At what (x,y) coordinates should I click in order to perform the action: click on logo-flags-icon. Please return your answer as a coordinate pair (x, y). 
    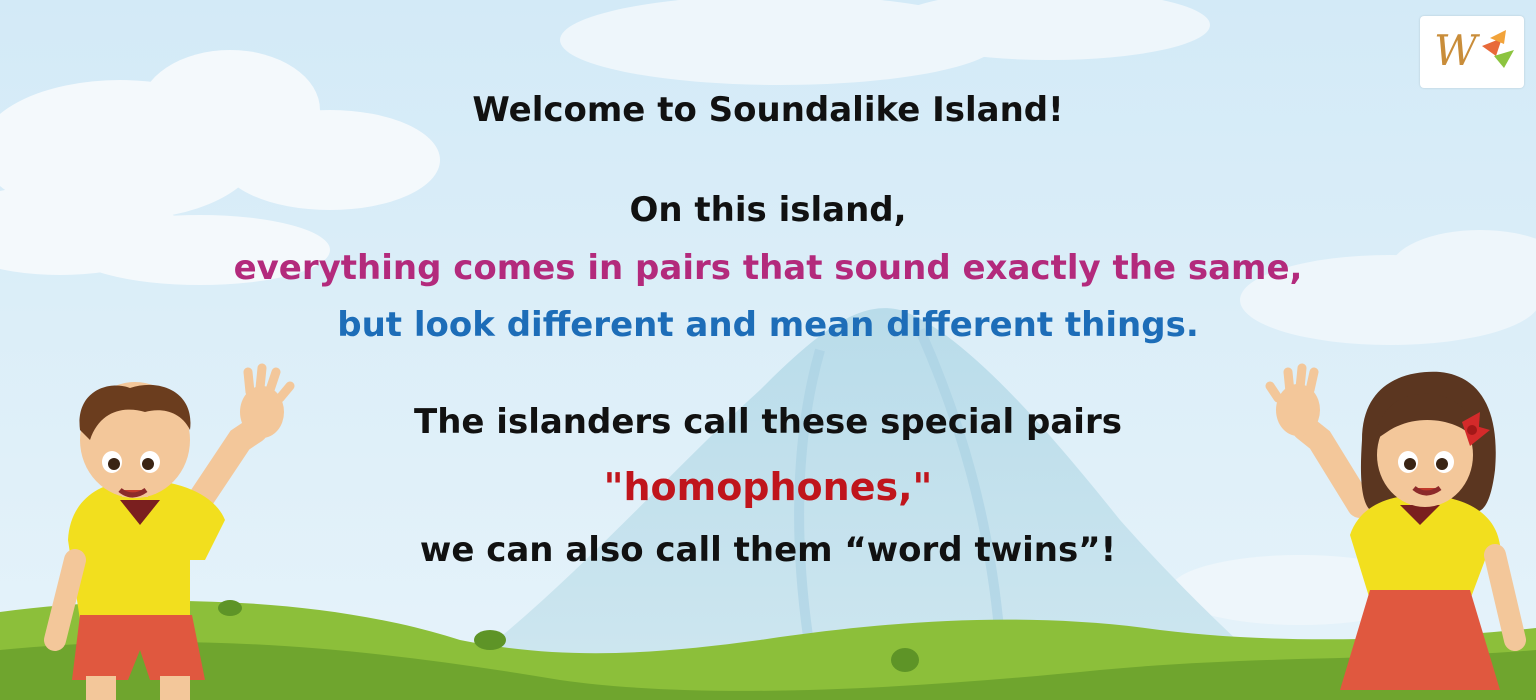
    Looking at the image, I should click on (1498, 49).